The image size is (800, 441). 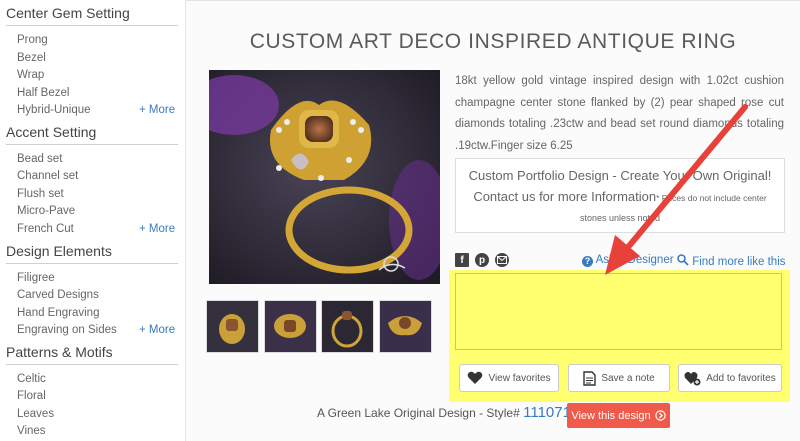 What do you see at coordinates (587, 261) in the screenshot?
I see `question-icon: ?` at bounding box center [587, 261].